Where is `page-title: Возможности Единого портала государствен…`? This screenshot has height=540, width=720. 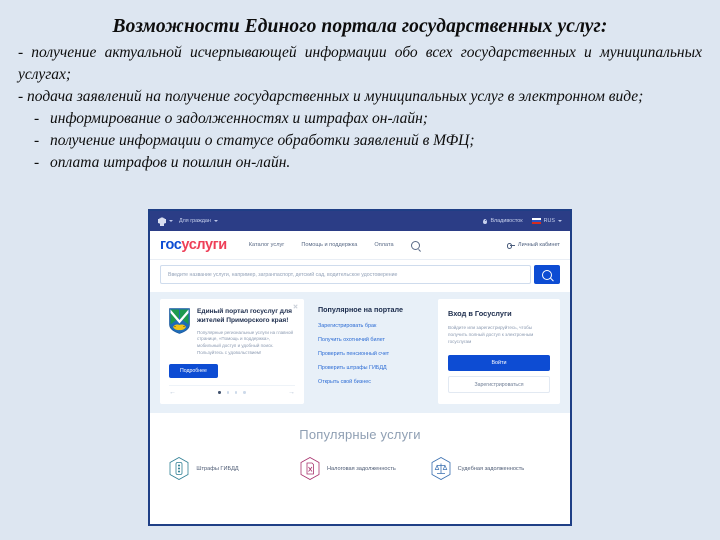 page-title: Возможности Единого портала государствен… is located at coordinates (360, 26).